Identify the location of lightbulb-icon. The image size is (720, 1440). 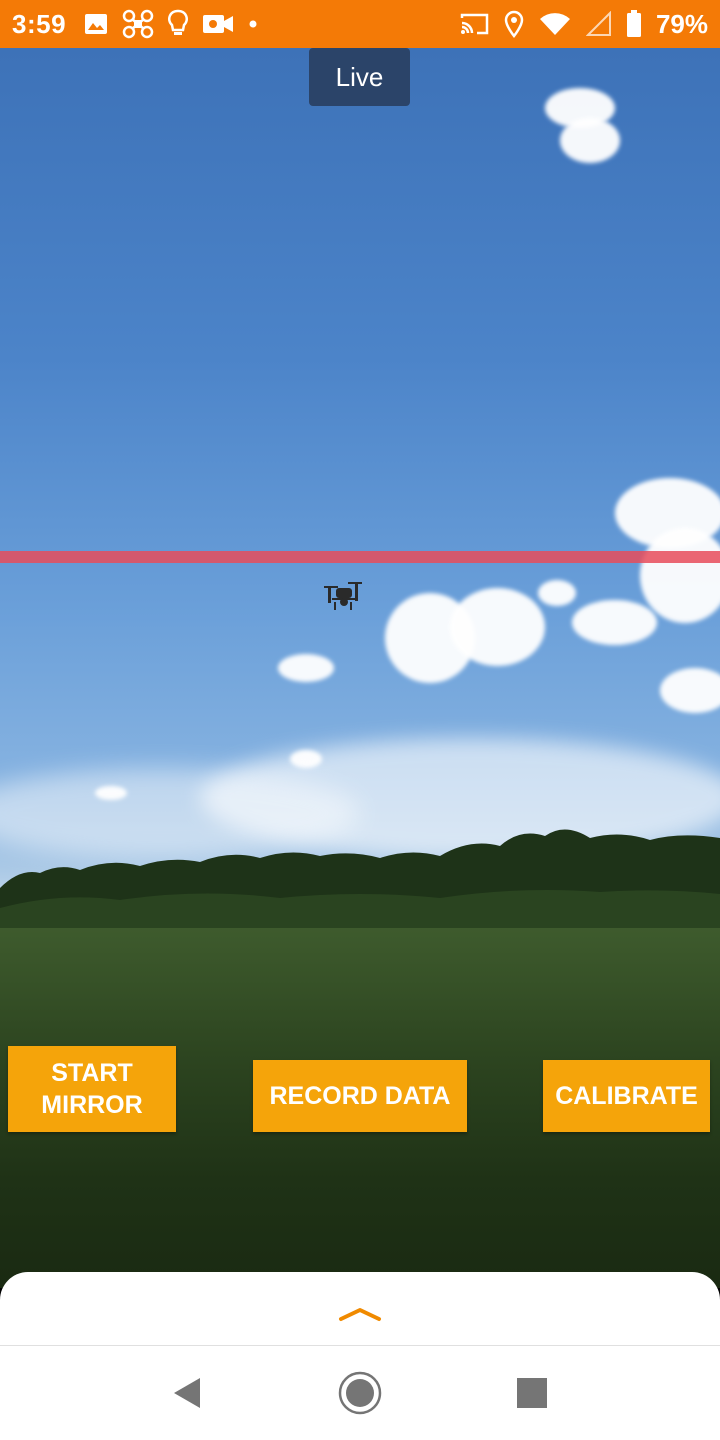
(178, 24).